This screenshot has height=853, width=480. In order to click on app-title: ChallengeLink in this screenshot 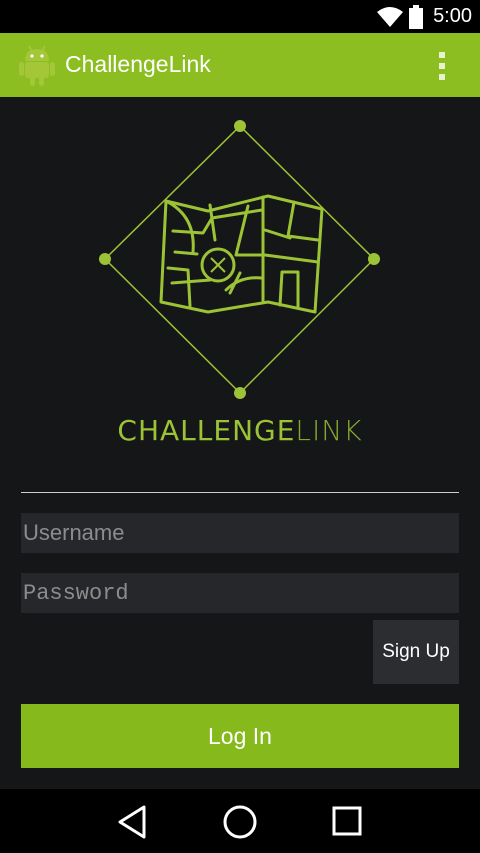, I will do `click(138, 64)`.